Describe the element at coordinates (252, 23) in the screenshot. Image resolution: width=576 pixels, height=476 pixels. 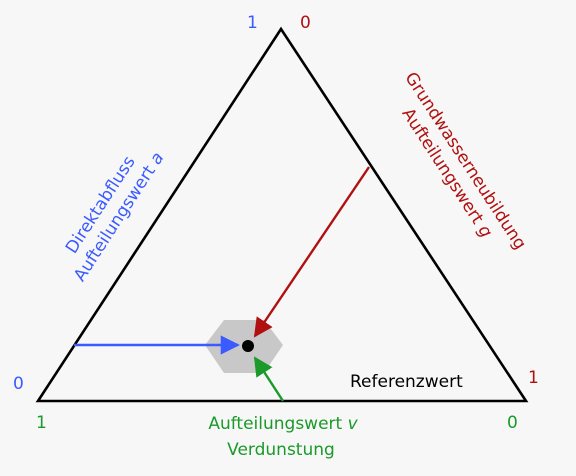
I see `tick-top-blue: 1` at that location.